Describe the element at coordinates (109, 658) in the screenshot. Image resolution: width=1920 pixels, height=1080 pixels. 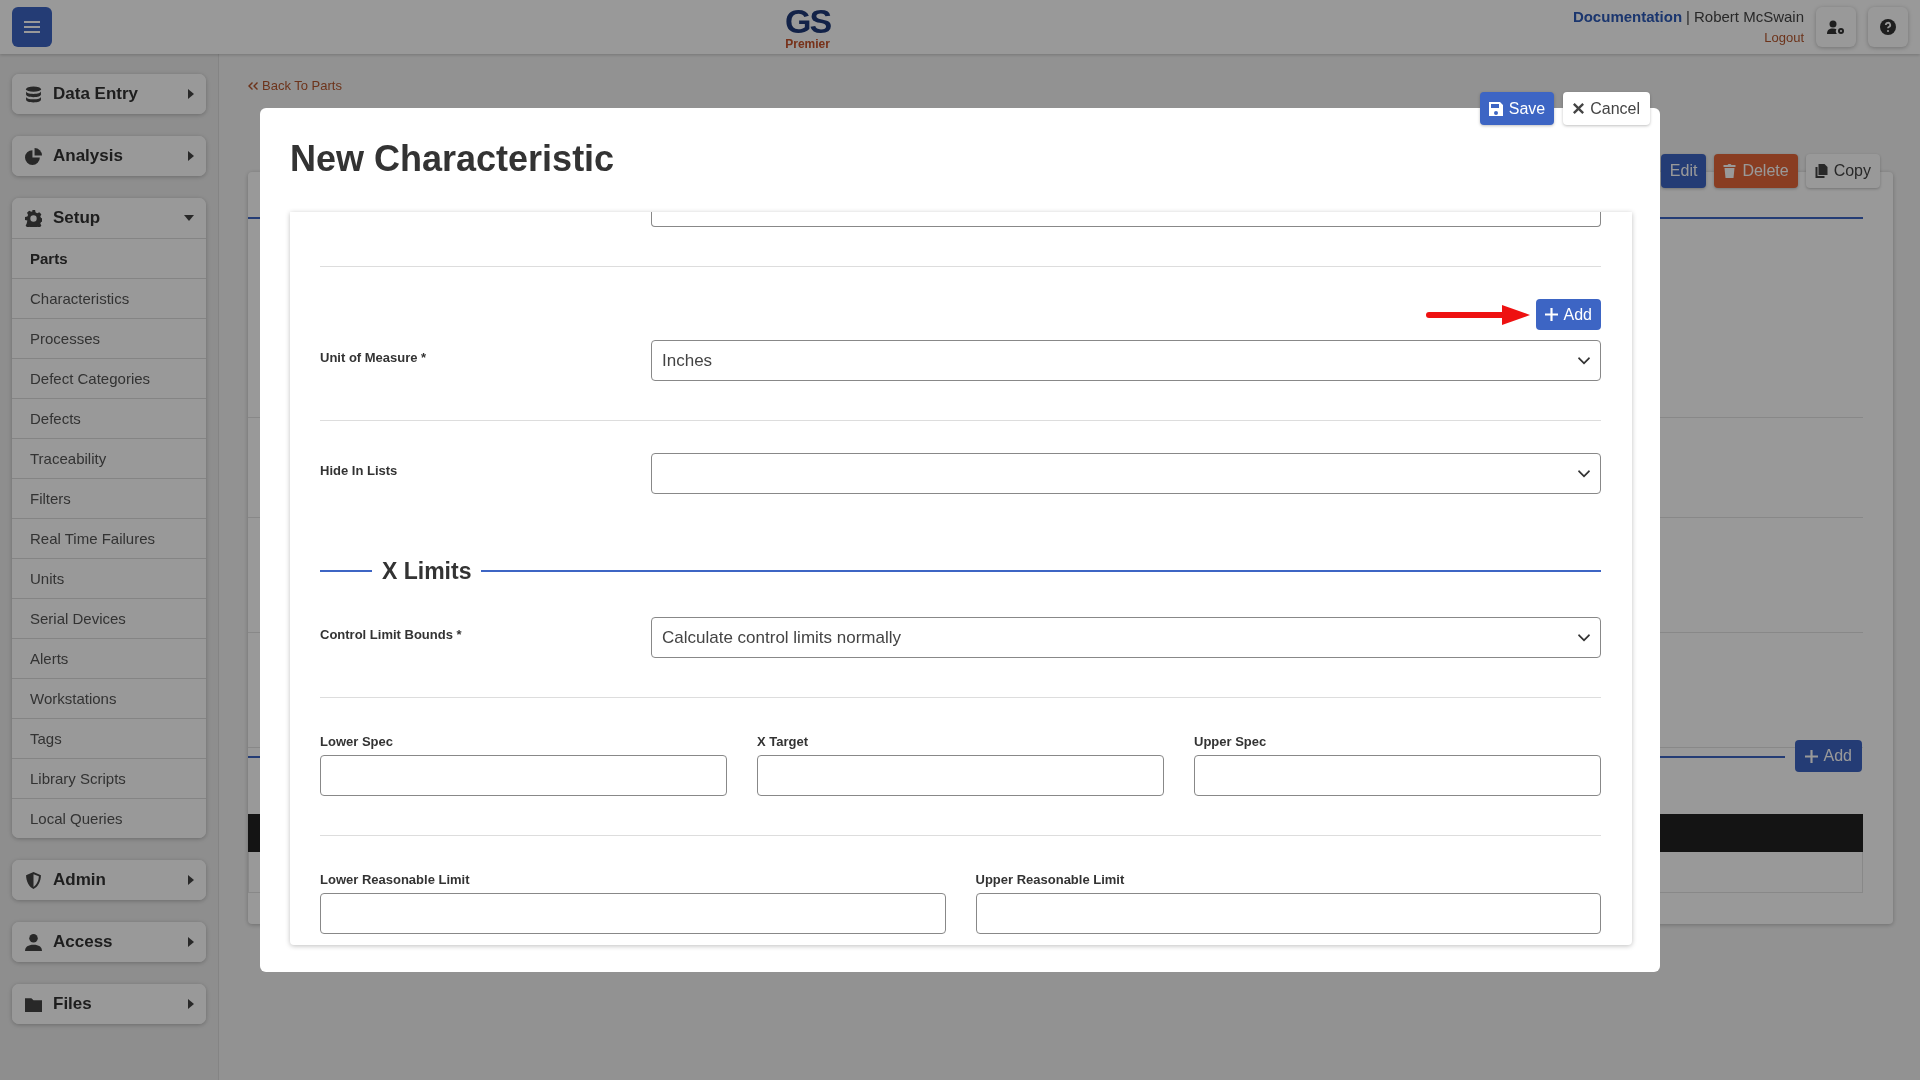
I see `sidebar-item: Alerts` at that location.